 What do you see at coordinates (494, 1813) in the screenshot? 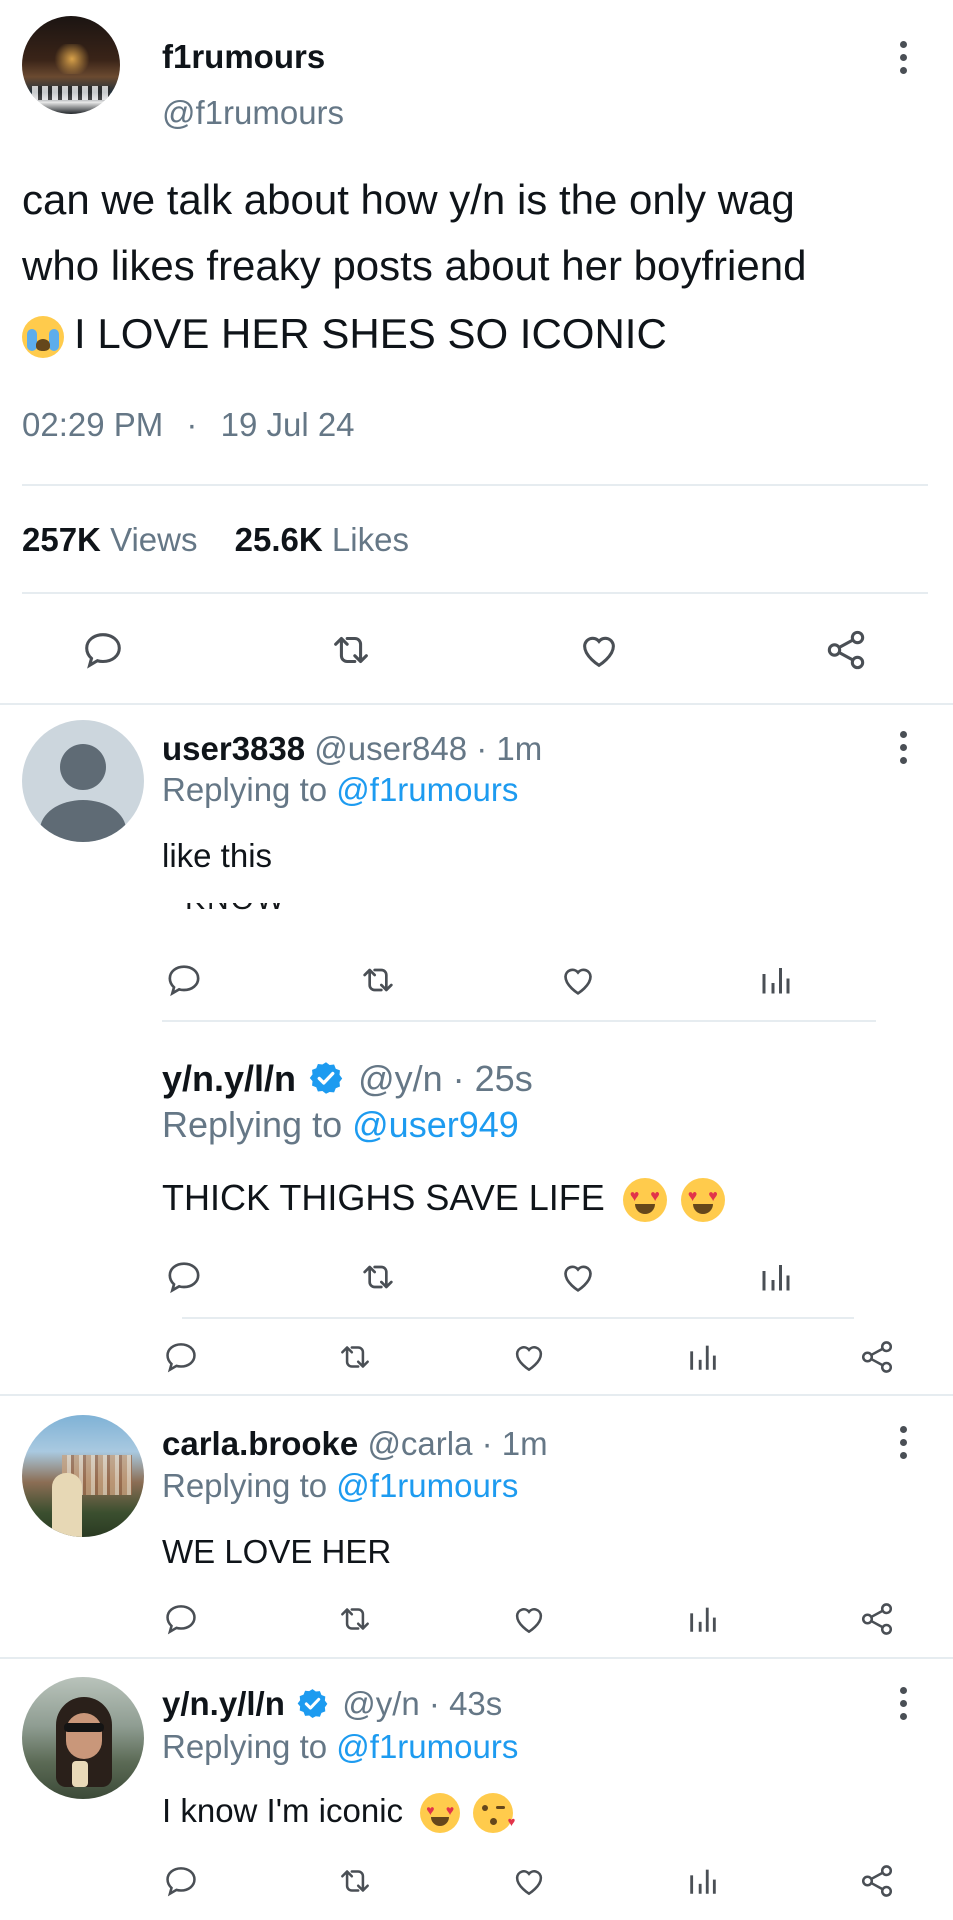
I see `kissing-face-emoji: ♥` at bounding box center [494, 1813].